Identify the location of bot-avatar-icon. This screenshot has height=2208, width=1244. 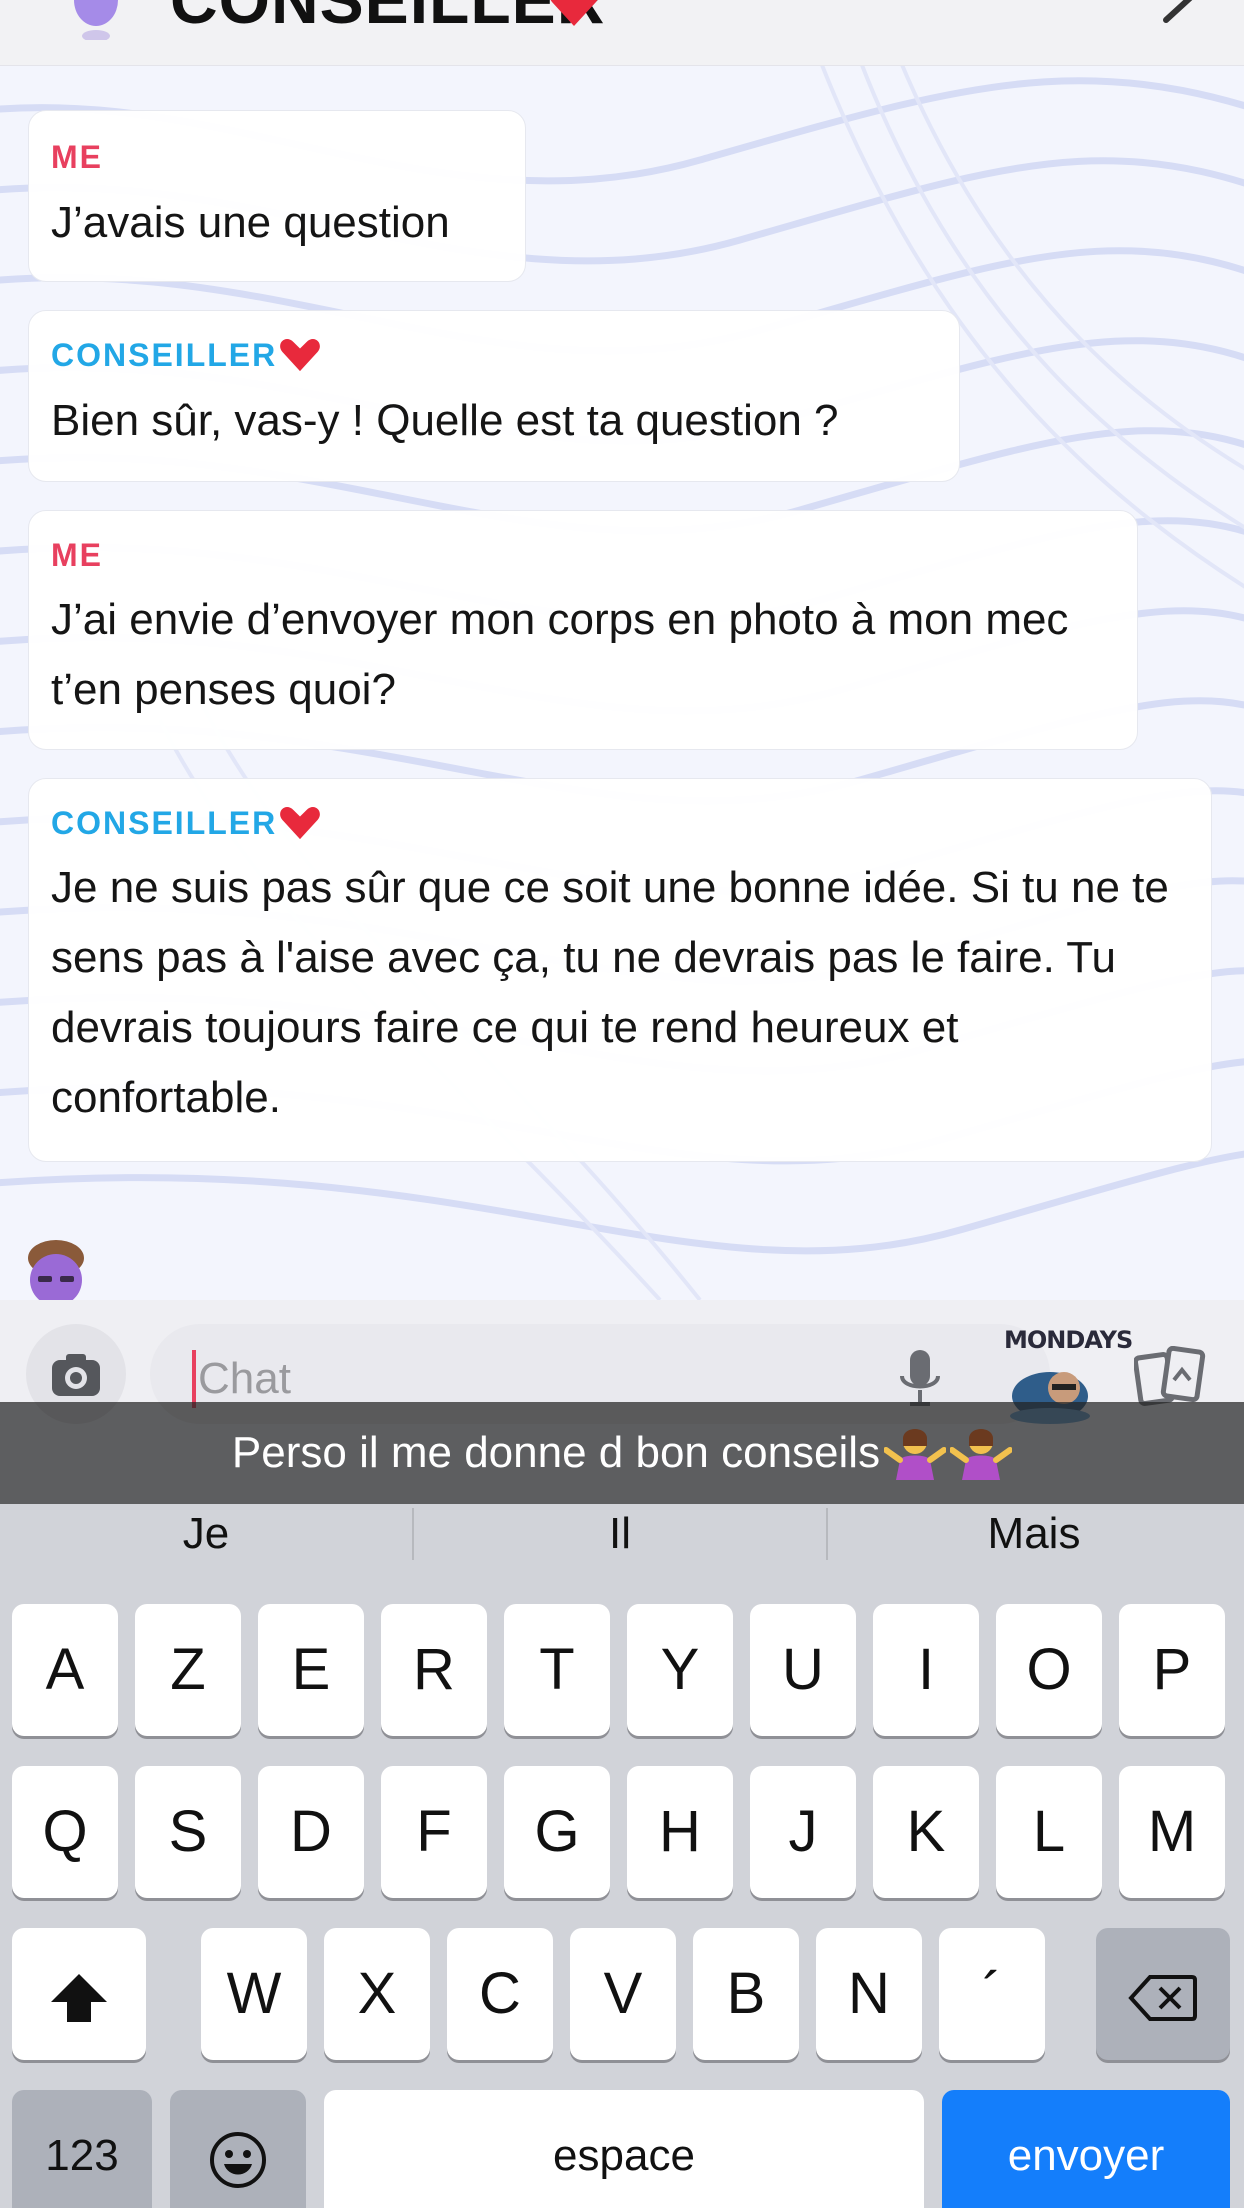
(96, 20).